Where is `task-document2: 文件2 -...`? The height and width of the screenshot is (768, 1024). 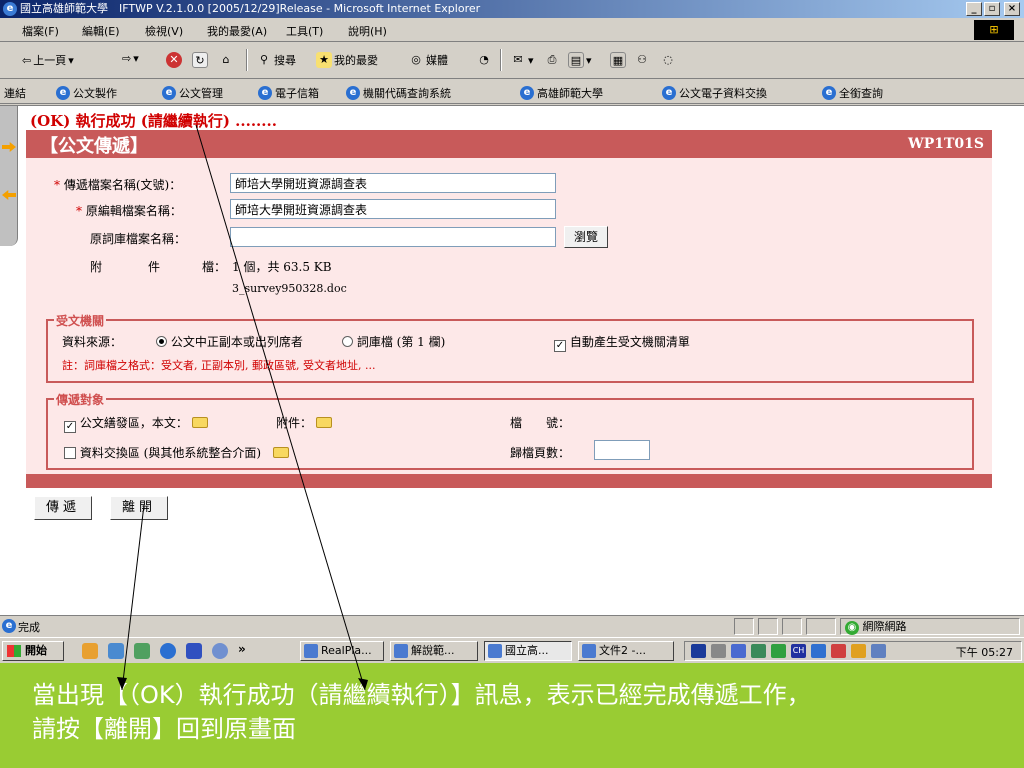 task-document2: 文件2 -... is located at coordinates (626, 651).